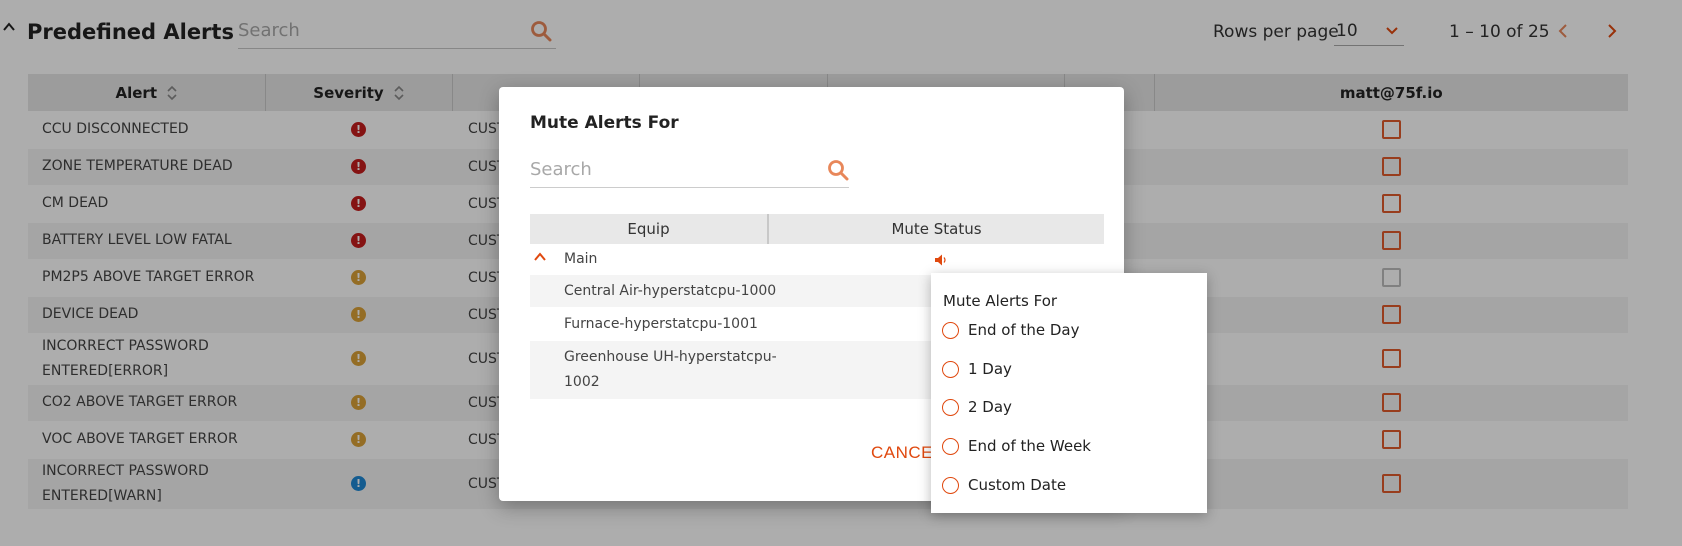  I want to click on equip-group-row: Main, so click(817, 259).